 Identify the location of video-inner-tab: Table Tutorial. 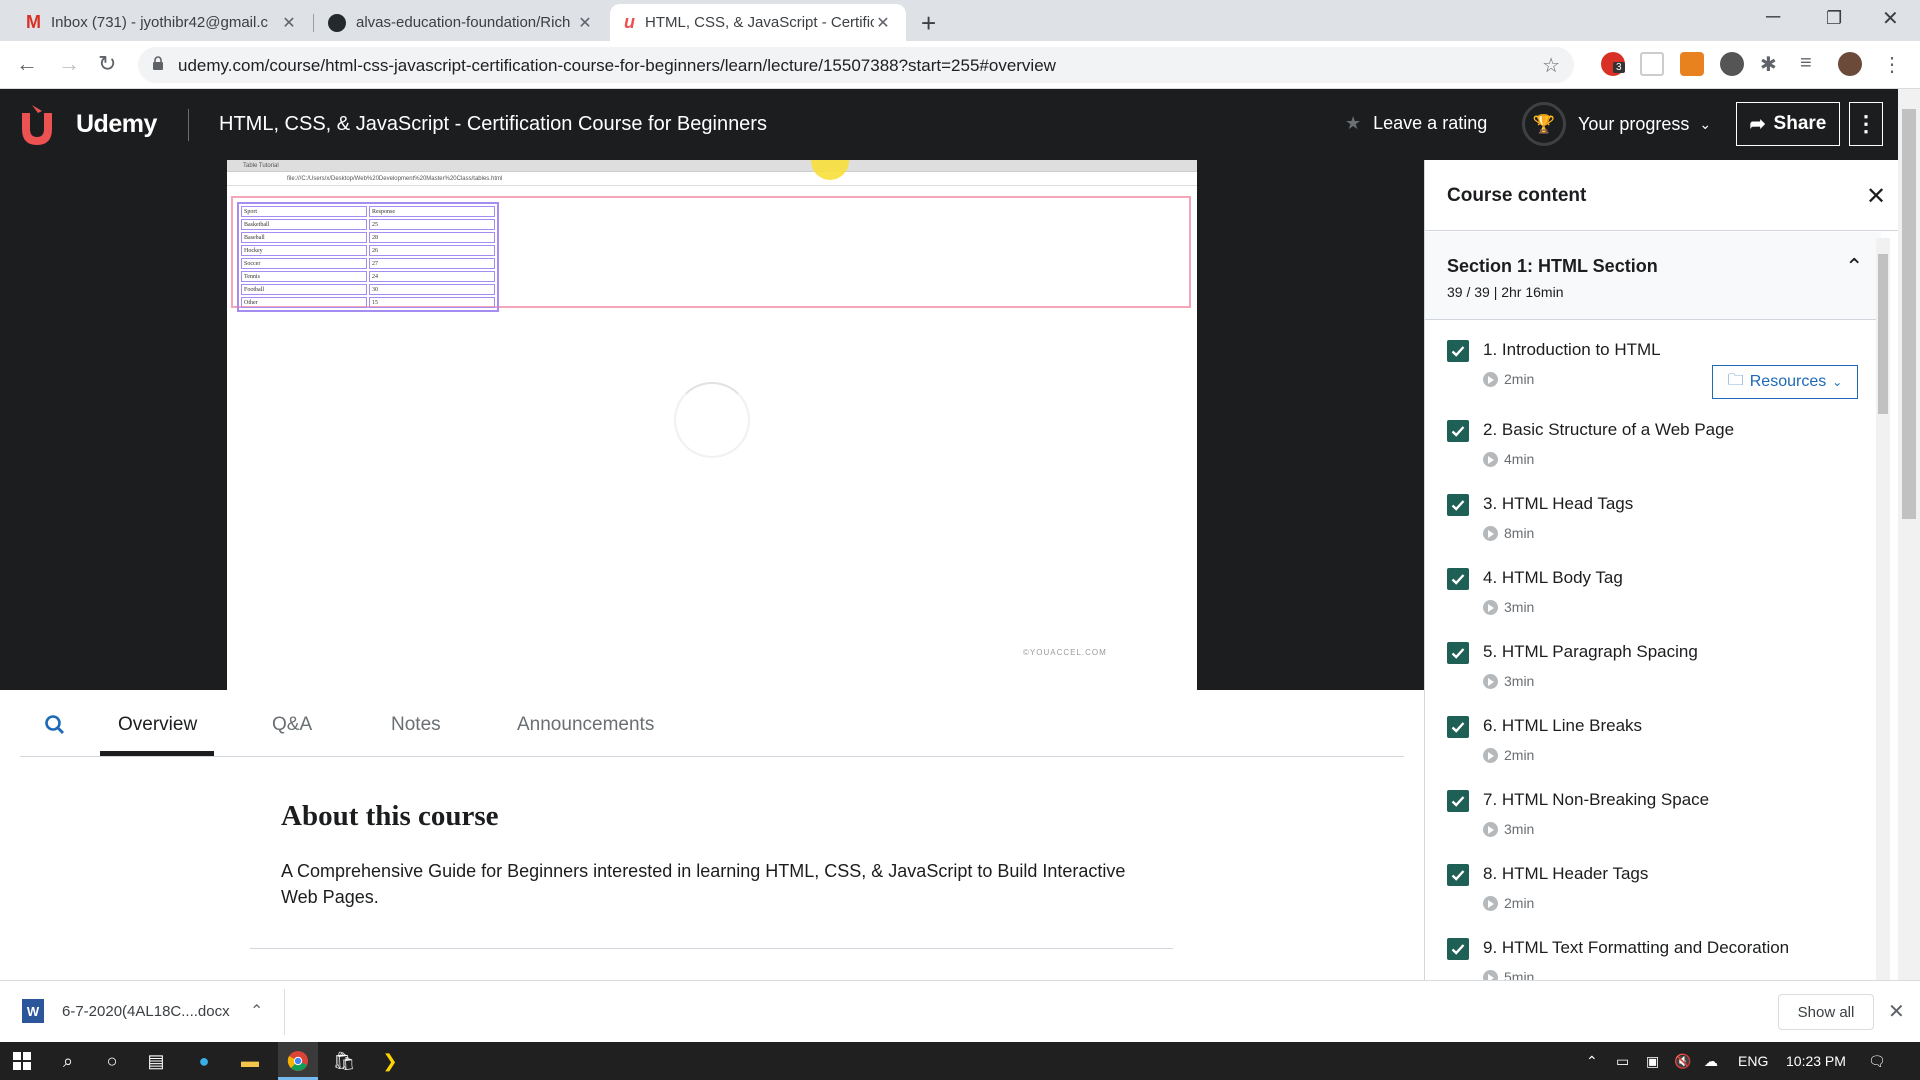
(712, 166).